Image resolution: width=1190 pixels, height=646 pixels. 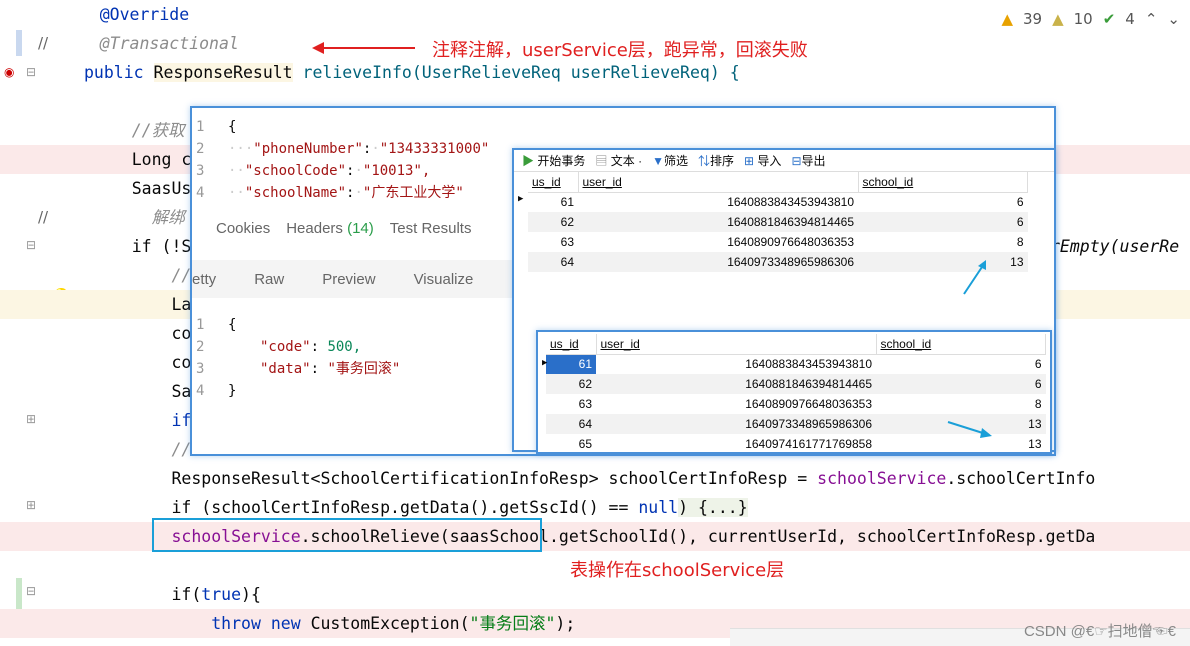 I want to click on view-tabs: etty Raw Preview Visualize, so click(x=352, y=279).